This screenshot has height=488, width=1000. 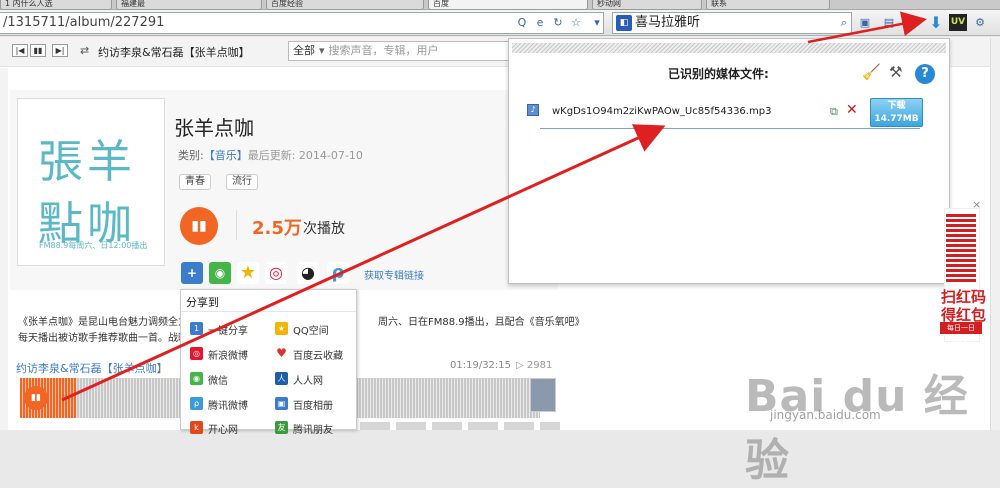 I want to click on album-icon: ▣, so click(x=281, y=403).